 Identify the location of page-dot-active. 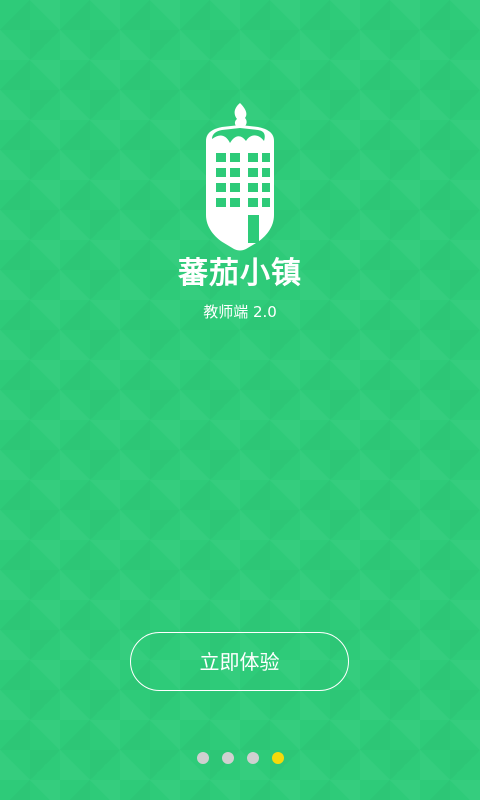
(277, 758).